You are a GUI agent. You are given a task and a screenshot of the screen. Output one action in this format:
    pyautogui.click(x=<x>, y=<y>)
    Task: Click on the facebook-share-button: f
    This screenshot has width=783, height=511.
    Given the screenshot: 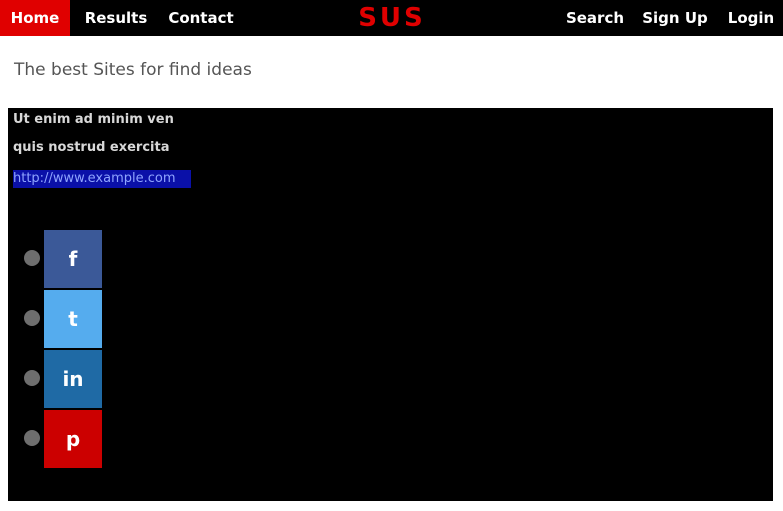 What is the action you would take?
    pyautogui.click(x=73, y=259)
    